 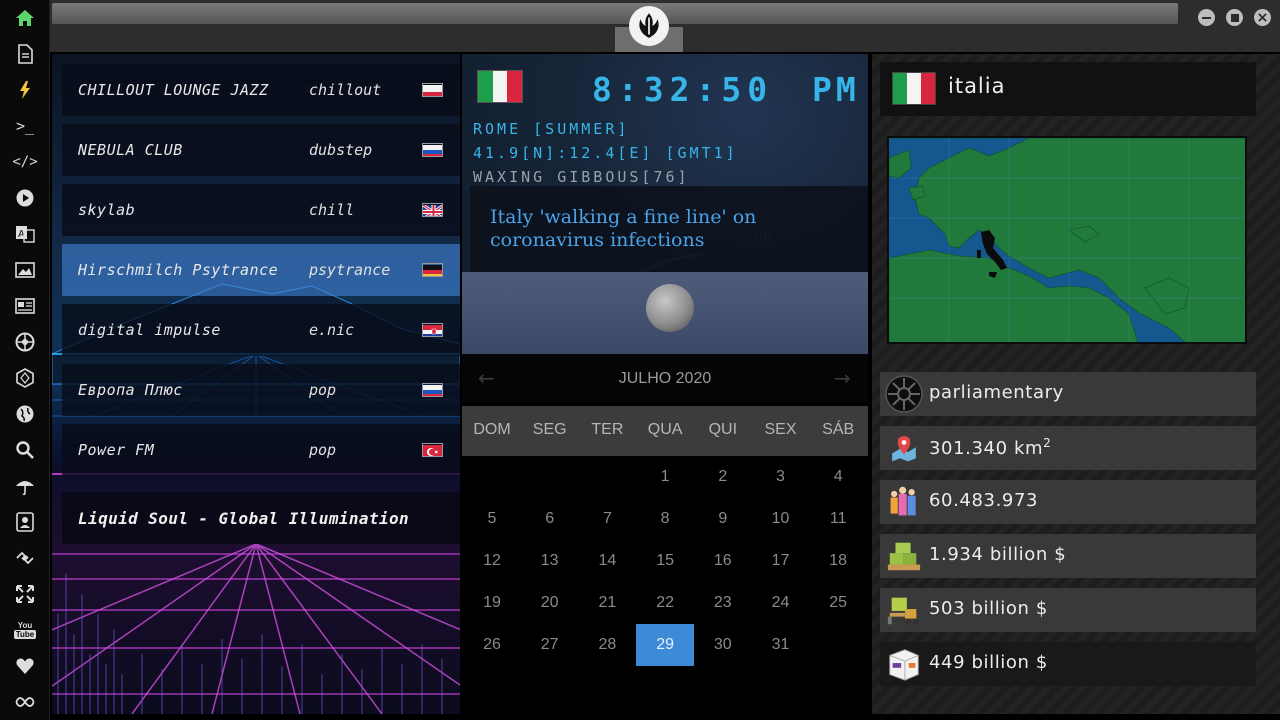 I want to click on calendar-day: 25, so click(x=838, y=603).